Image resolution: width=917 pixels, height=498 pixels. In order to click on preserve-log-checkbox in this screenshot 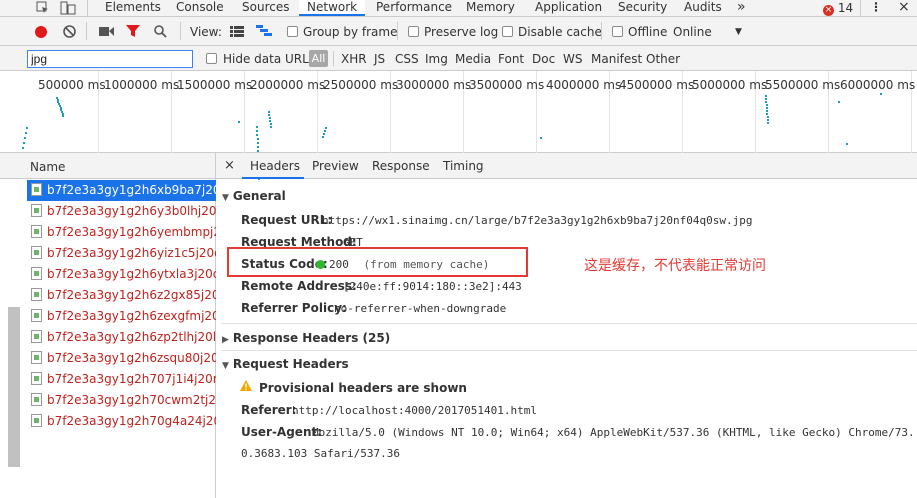, I will do `click(413, 31)`.